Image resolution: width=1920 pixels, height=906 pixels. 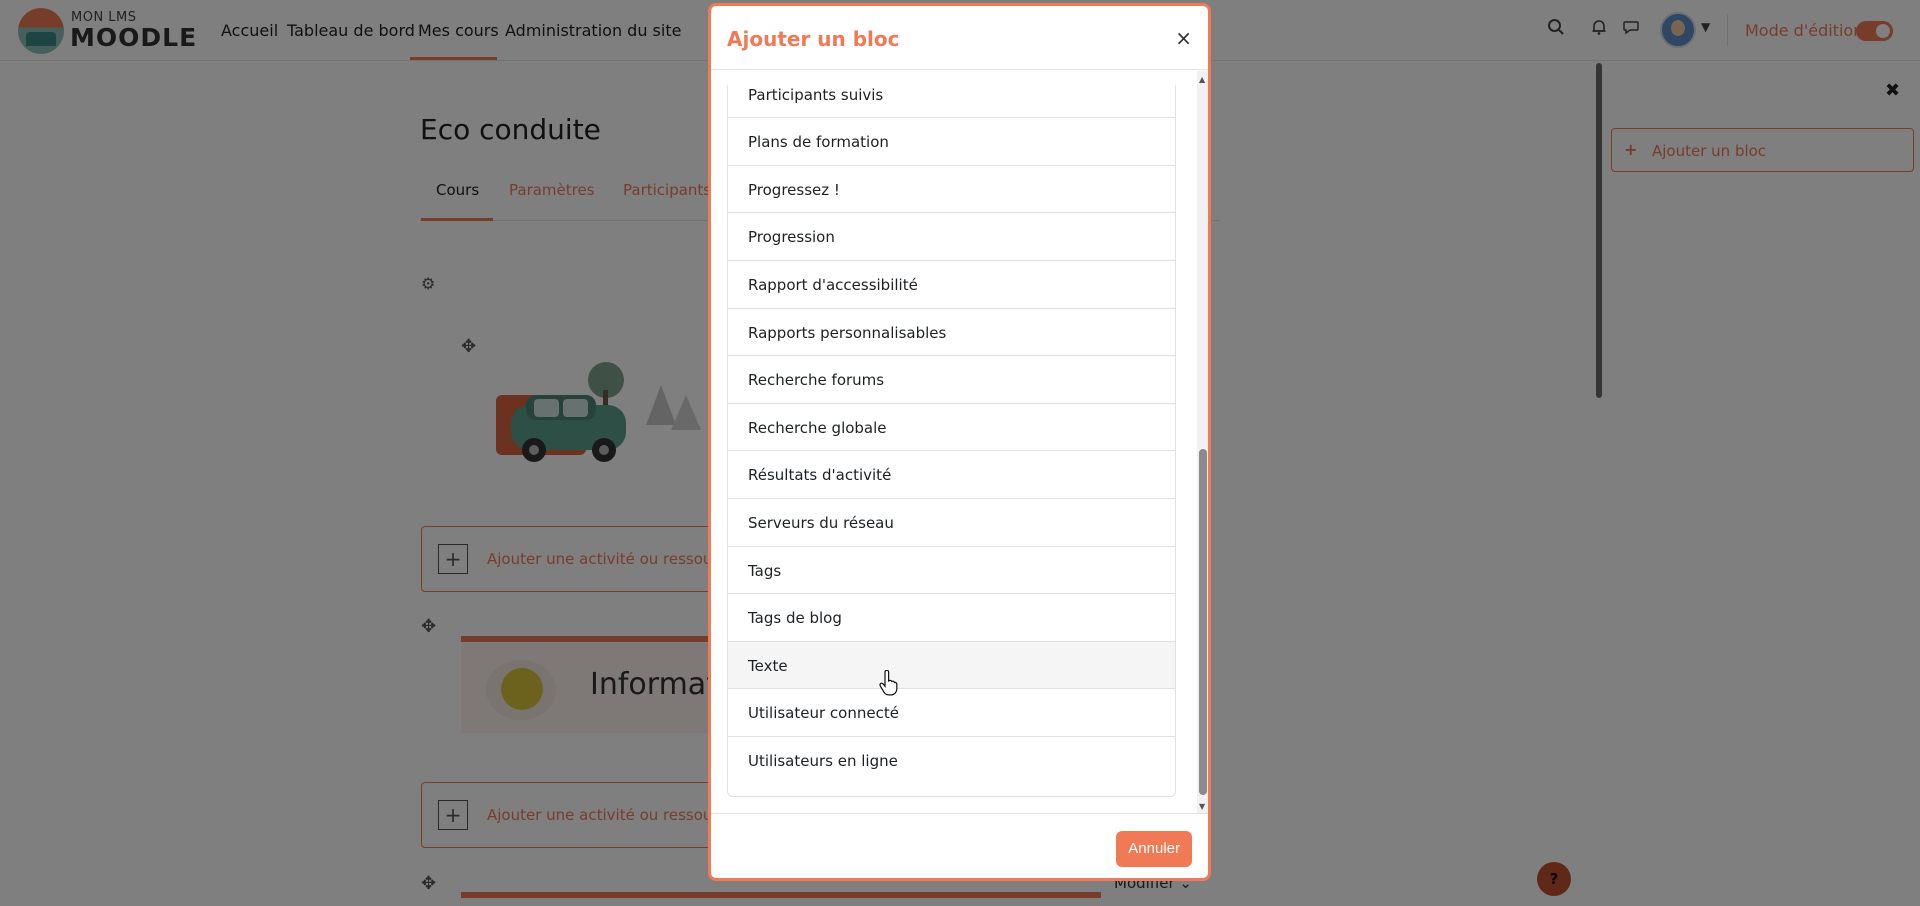 I want to click on block-list-item-label: Recherche globale, so click(x=817, y=427).